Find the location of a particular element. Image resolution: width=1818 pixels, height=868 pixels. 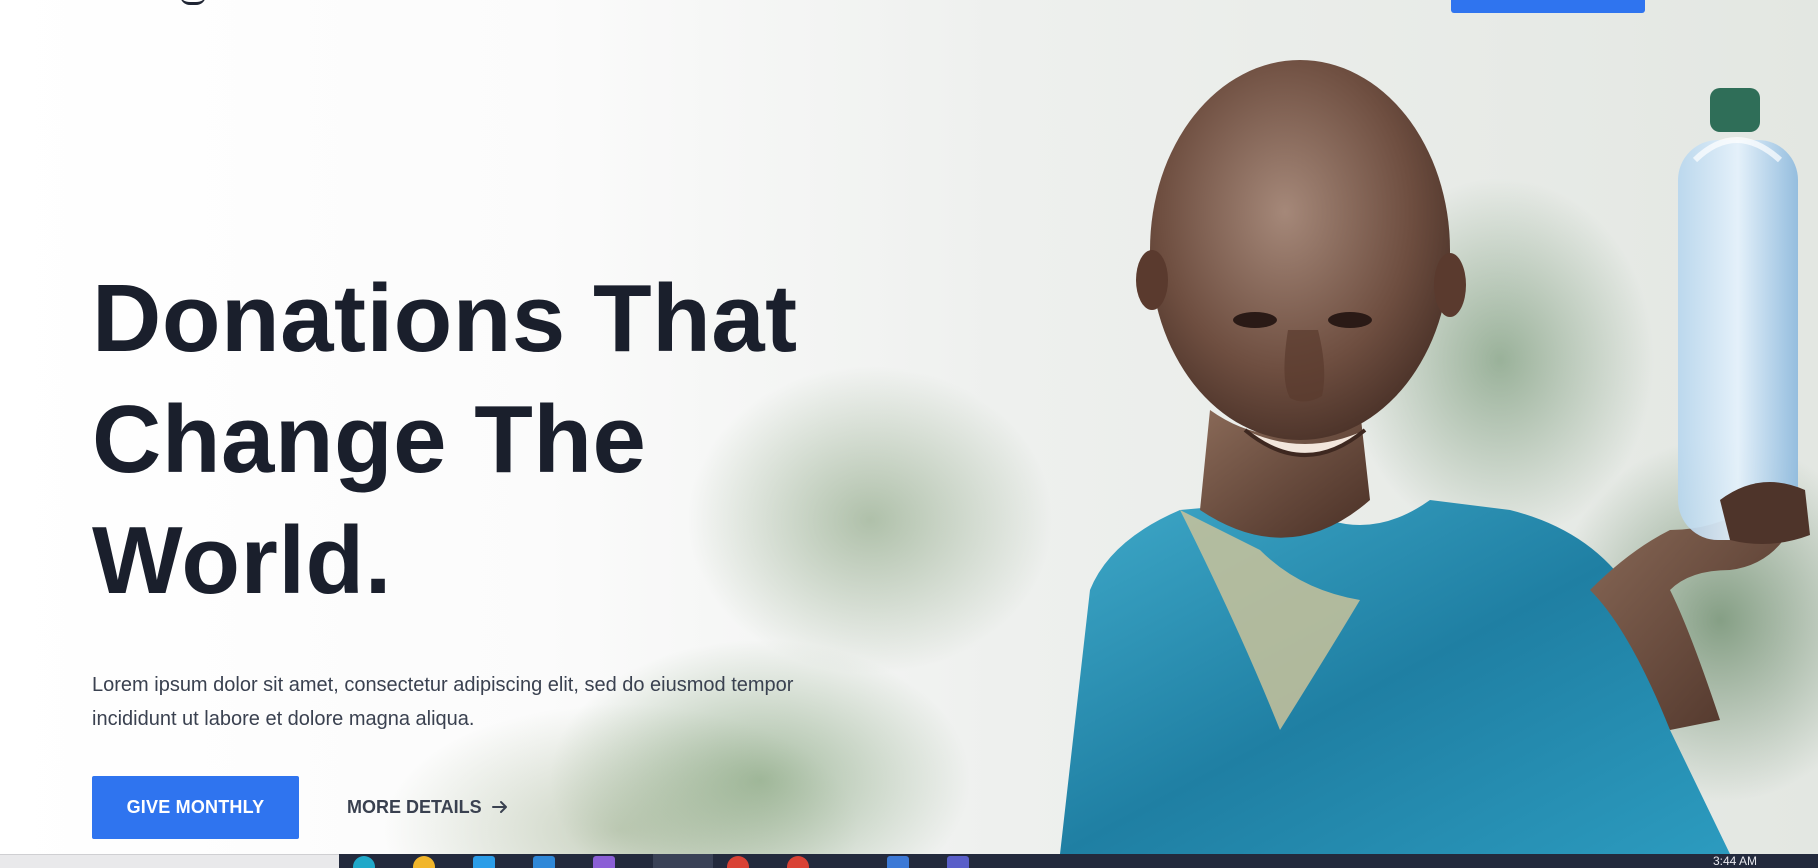

taskbar-search-area is located at coordinates (169, 861).